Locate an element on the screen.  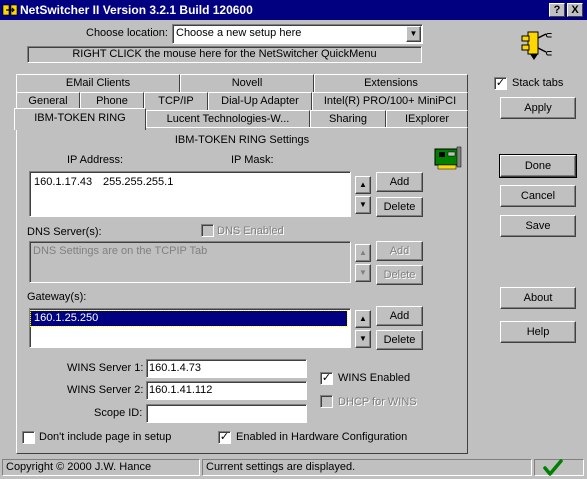
ip-add-button: Add is located at coordinates (399, 182).